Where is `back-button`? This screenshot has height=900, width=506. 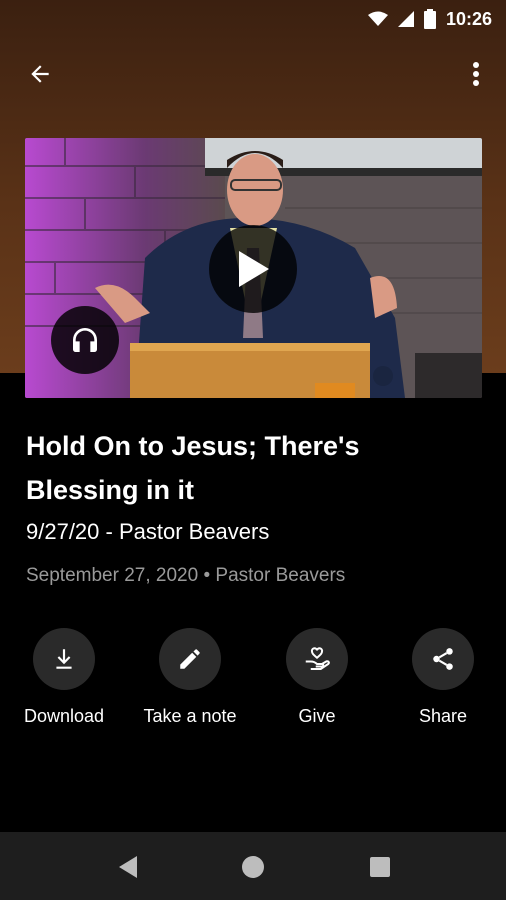 back-button is located at coordinates (40, 74).